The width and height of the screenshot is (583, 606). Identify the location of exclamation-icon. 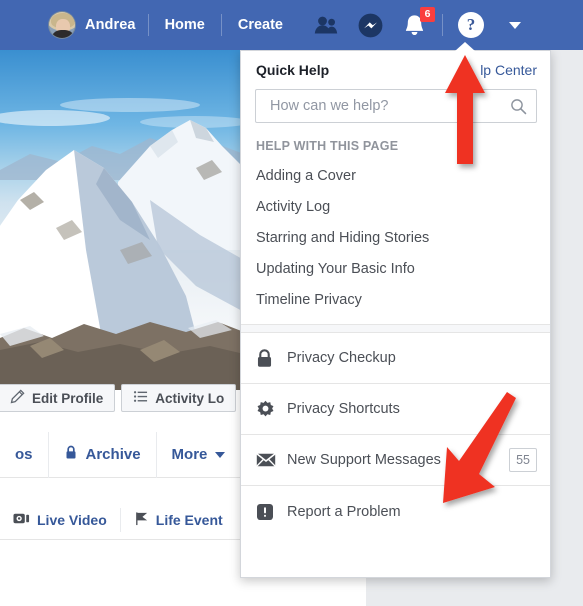
(267, 512).